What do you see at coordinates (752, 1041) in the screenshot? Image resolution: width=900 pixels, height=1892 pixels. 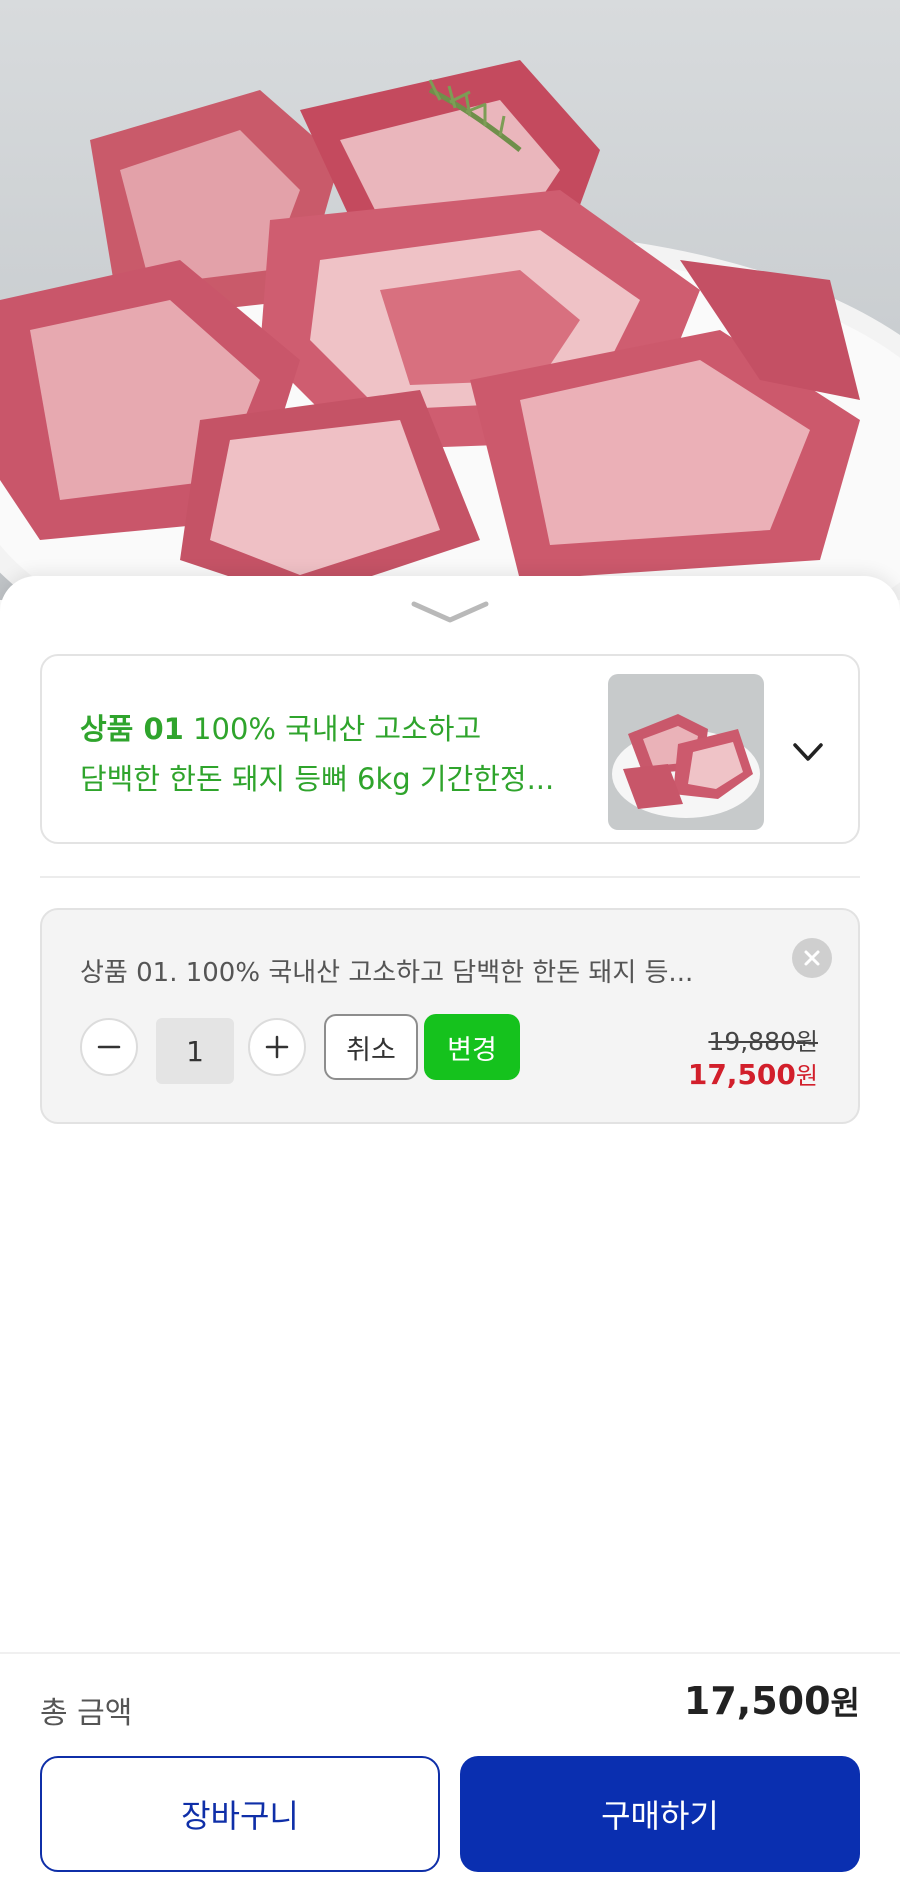 I see `original-price-value: 19,880` at bounding box center [752, 1041].